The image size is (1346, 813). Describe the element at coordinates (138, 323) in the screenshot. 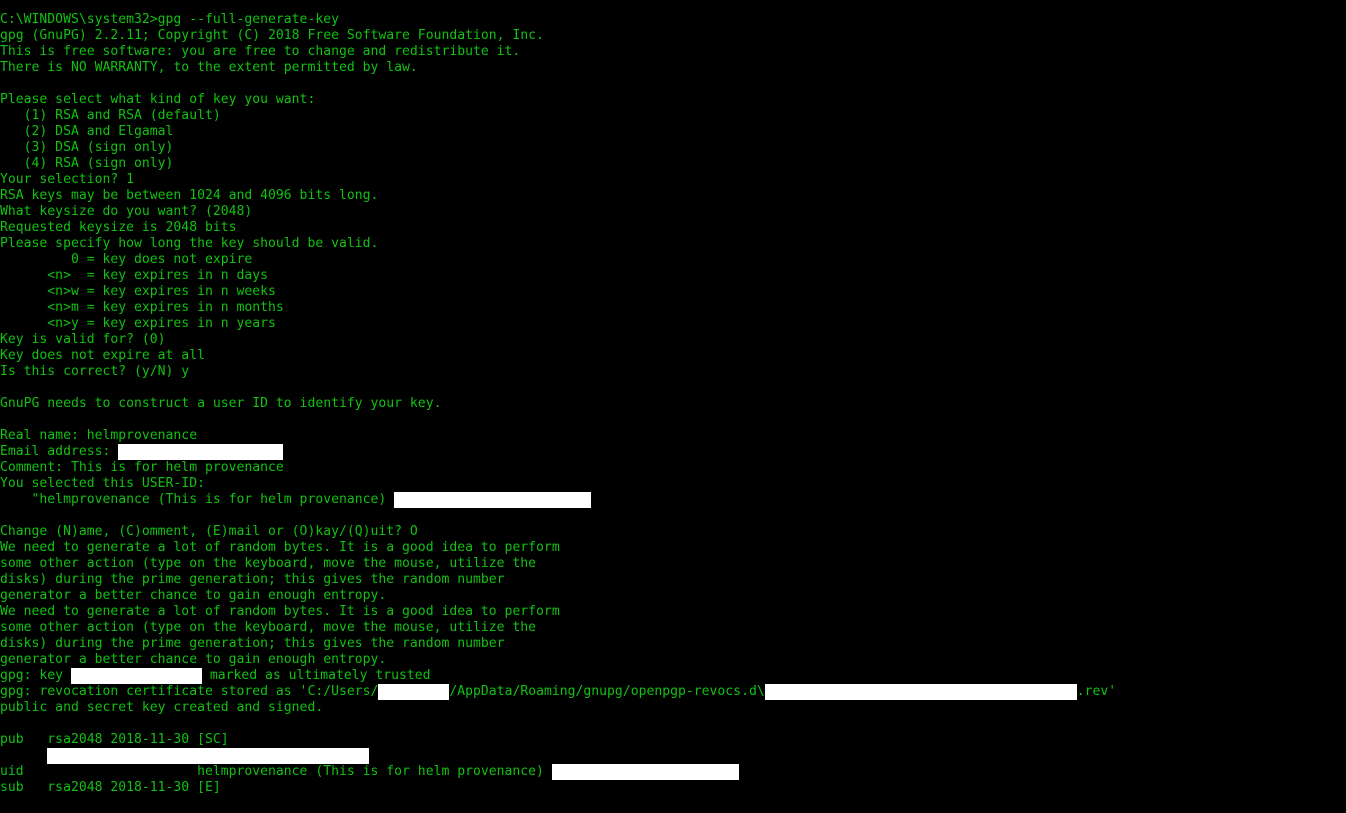

I see `line-text: <n>y = key expires in n years` at that location.